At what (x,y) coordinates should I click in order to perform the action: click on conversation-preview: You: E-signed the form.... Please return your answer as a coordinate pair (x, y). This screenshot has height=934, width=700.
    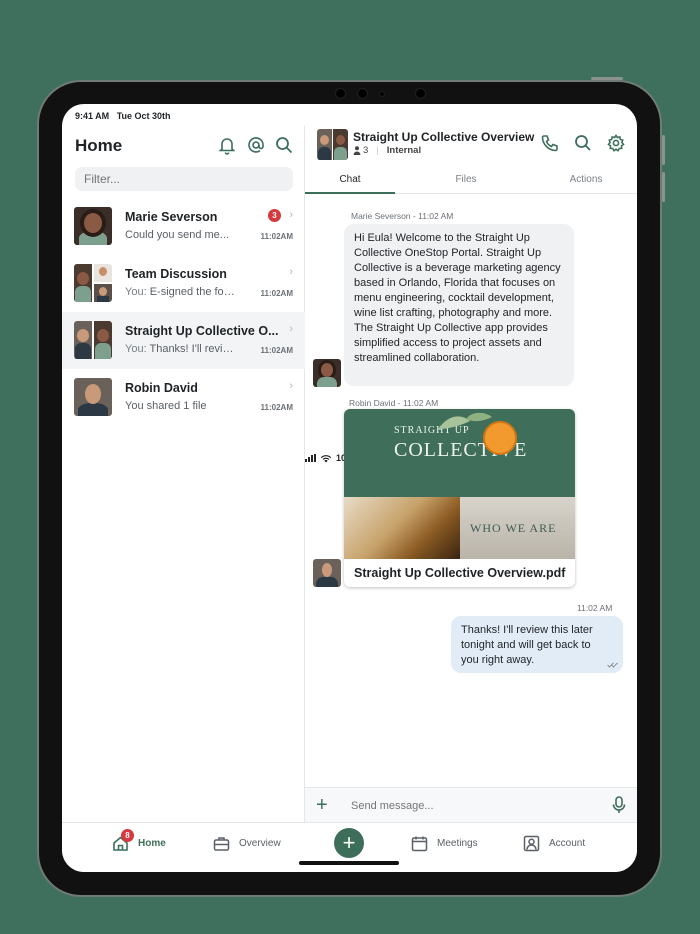
    Looking at the image, I should click on (180, 292).